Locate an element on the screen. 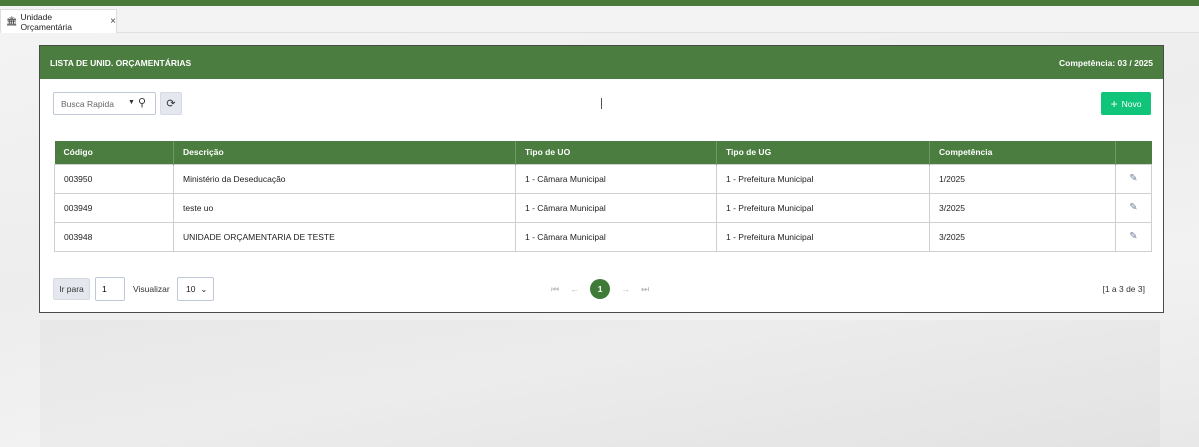 Image resolution: width=1199 pixels, height=447 pixels. chevron-down-icon: ⌄ is located at coordinates (204, 289).